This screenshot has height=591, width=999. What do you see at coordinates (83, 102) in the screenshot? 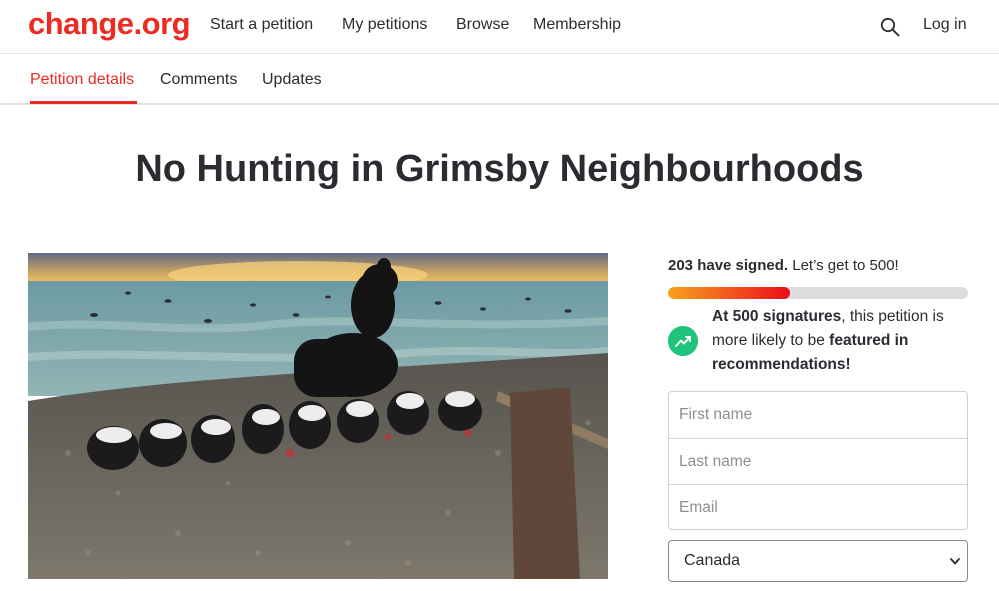
I see `active-tab-indicator` at bounding box center [83, 102].